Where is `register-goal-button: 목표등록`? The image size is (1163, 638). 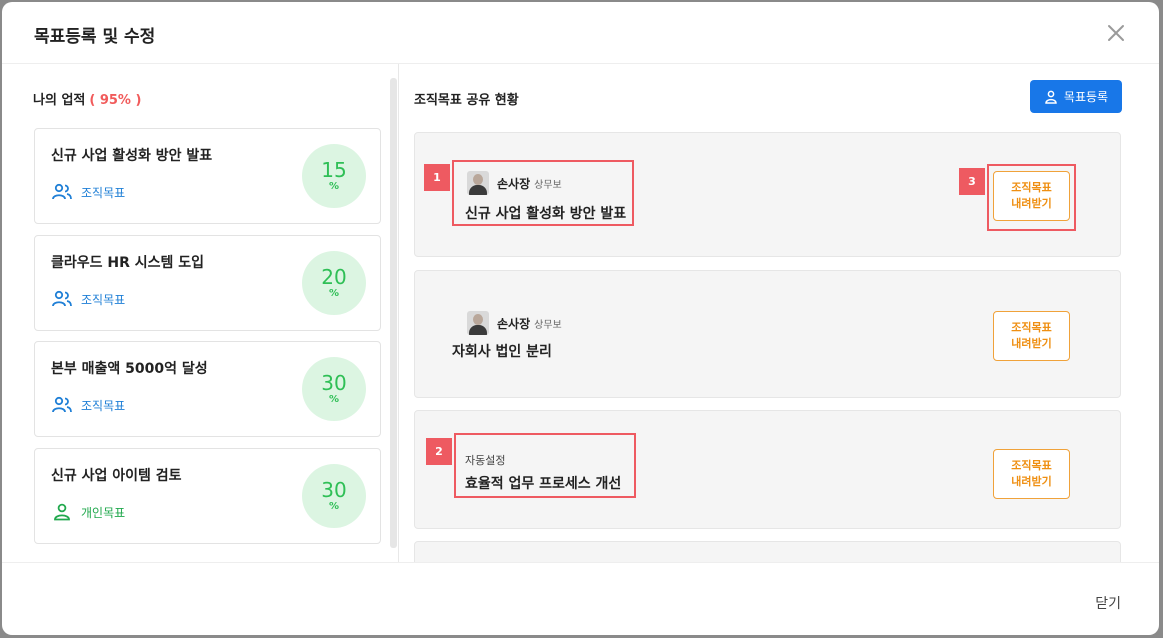
register-goal-button: 목표등록 is located at coordinates (1076, 96).